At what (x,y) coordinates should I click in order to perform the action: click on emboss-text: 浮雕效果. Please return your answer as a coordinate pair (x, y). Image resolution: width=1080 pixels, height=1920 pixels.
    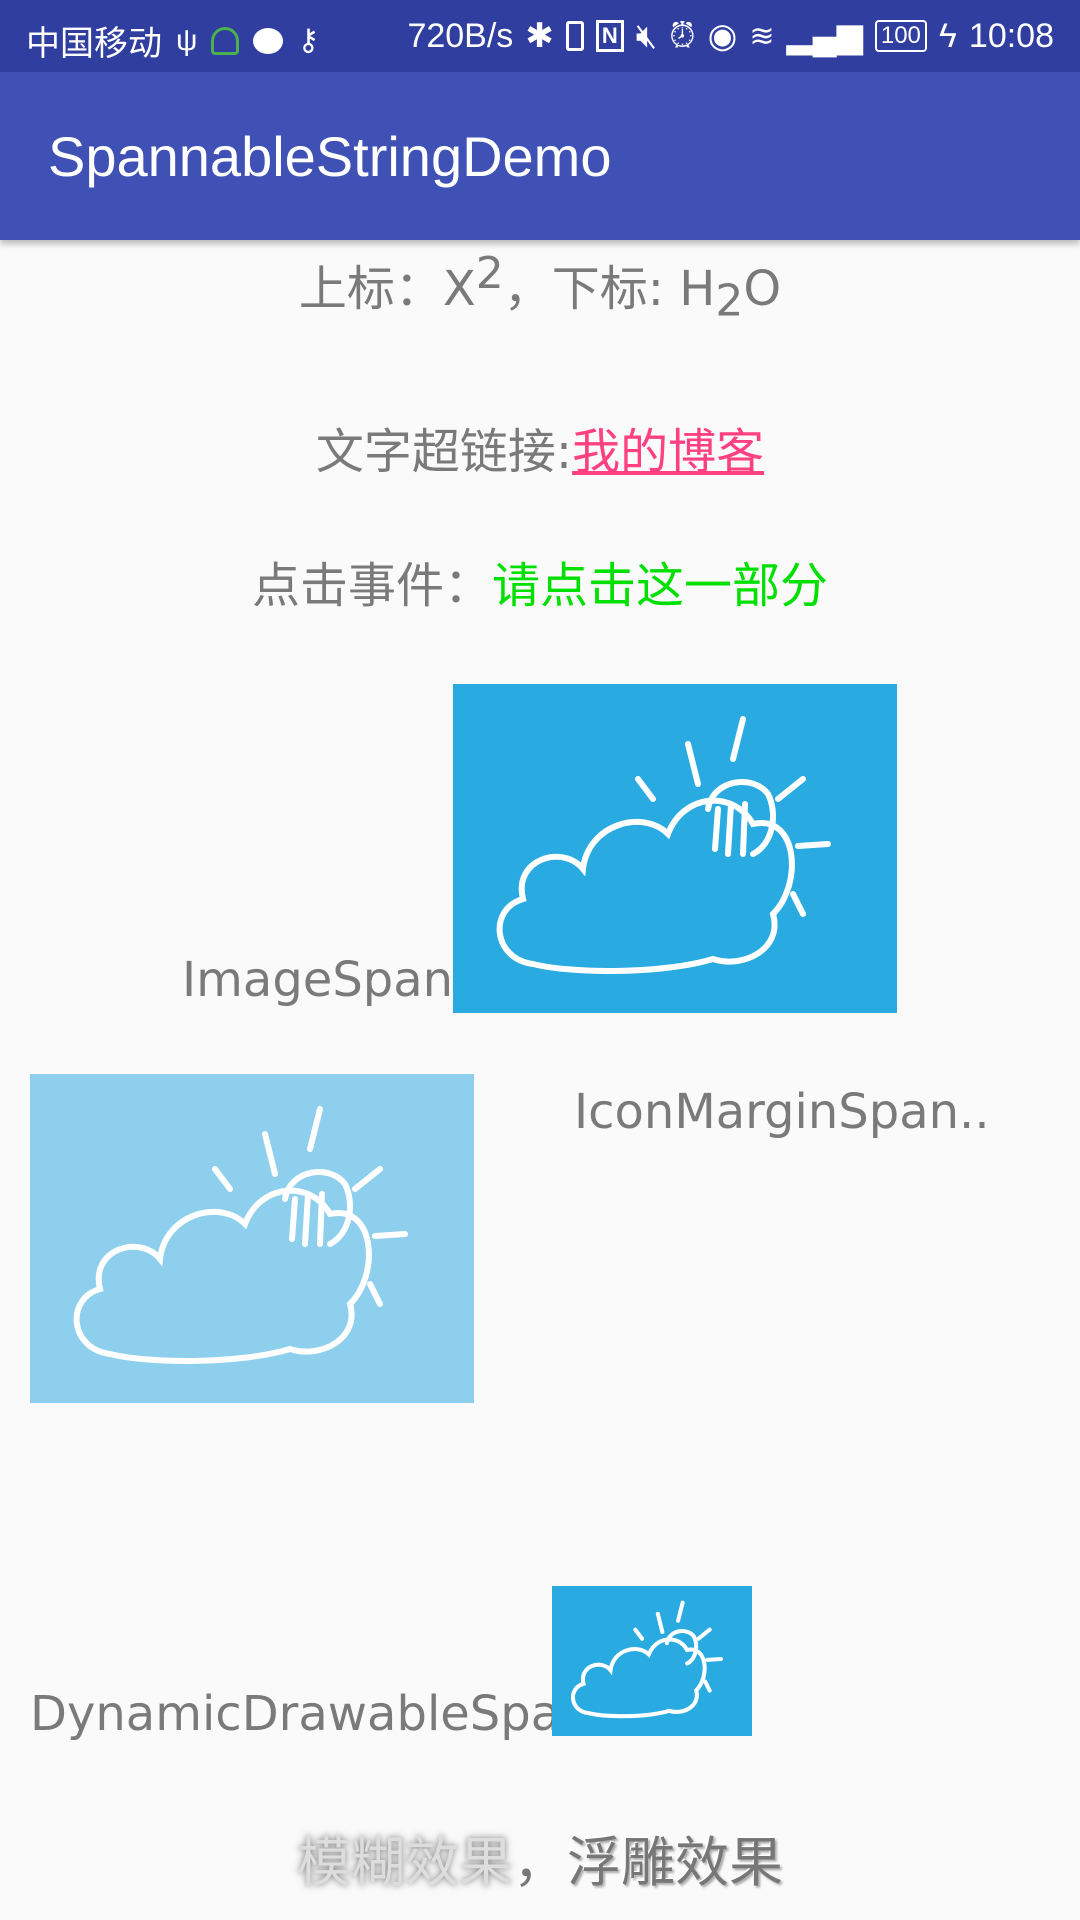
    Looking at the image, I should click on (675, 1862).